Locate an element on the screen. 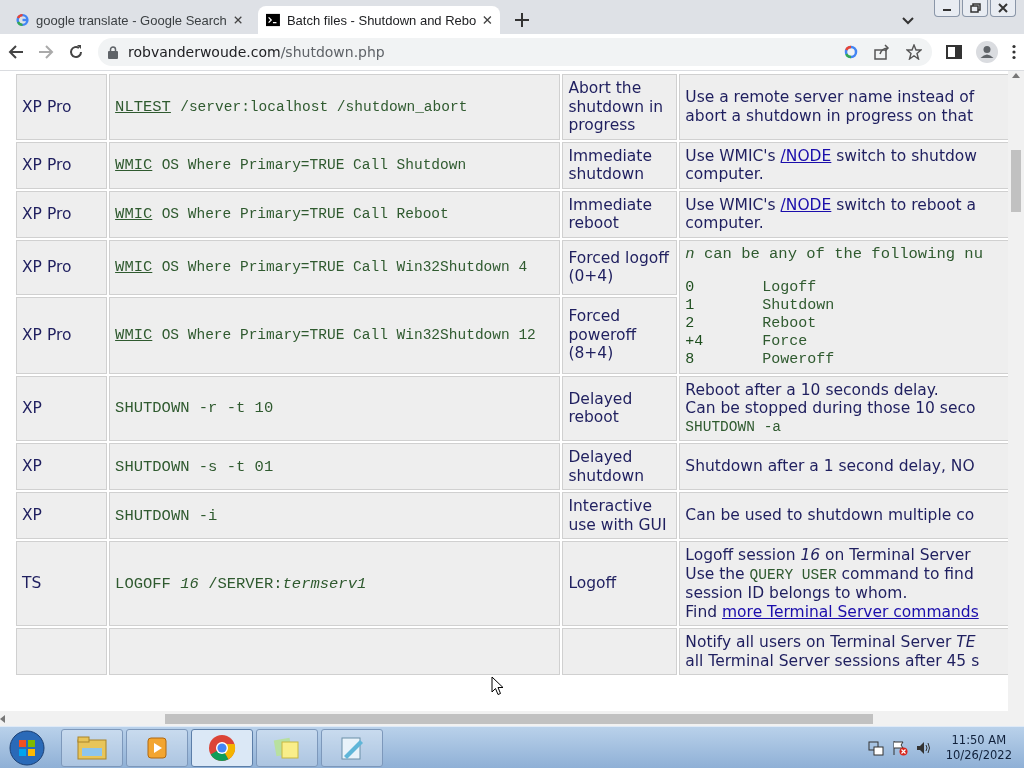 The image size is (1024, 768). table-cell: Immediate shutdown is located at coordinates (620, 165).